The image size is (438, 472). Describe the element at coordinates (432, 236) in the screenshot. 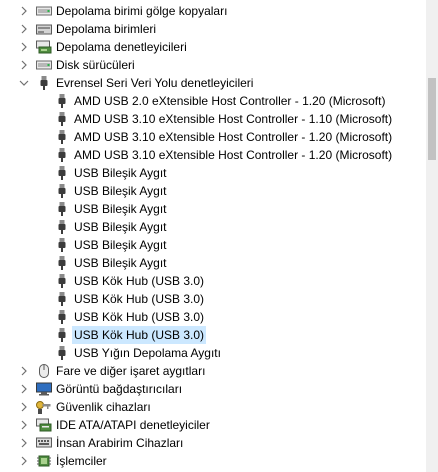

I see `vertical-scrollbar` at that location.